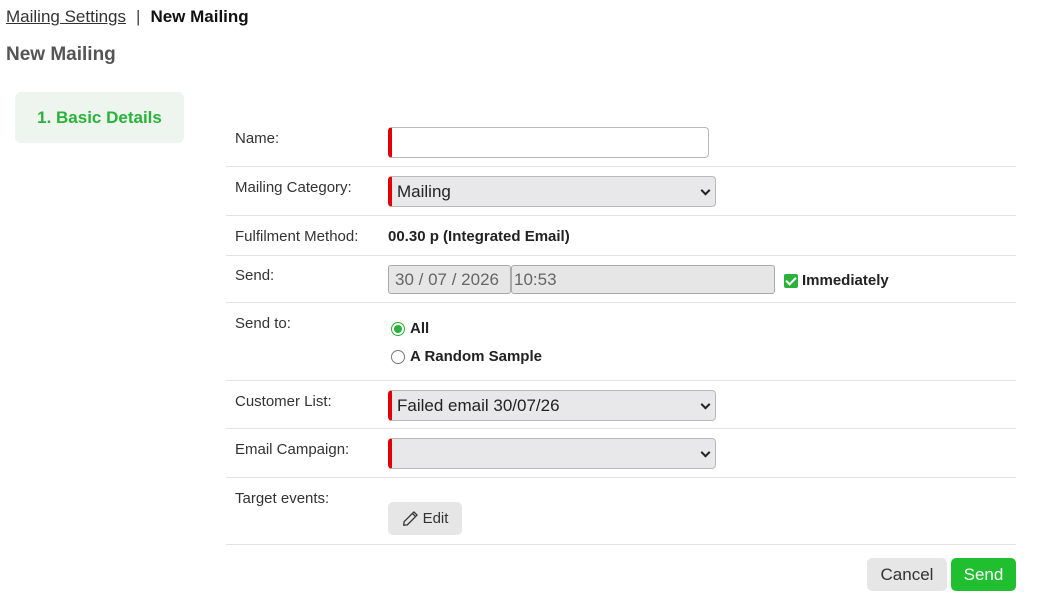 The width and height of the screenshot is (1041, 613). I want to click on send-to-label: Send to:, so click(263, 323).